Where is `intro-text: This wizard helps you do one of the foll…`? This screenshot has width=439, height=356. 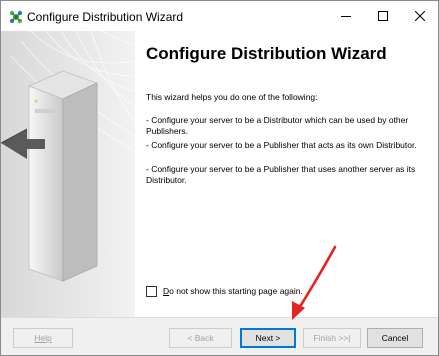
intro-text: This wizard helps you do one of the foll… is located at coordinates (232, 97).